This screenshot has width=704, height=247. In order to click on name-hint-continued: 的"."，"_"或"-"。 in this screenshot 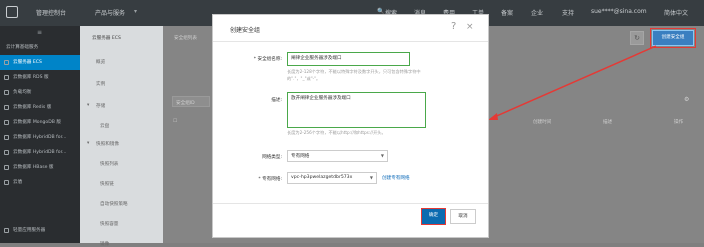, I will do `click(304, 78)`.